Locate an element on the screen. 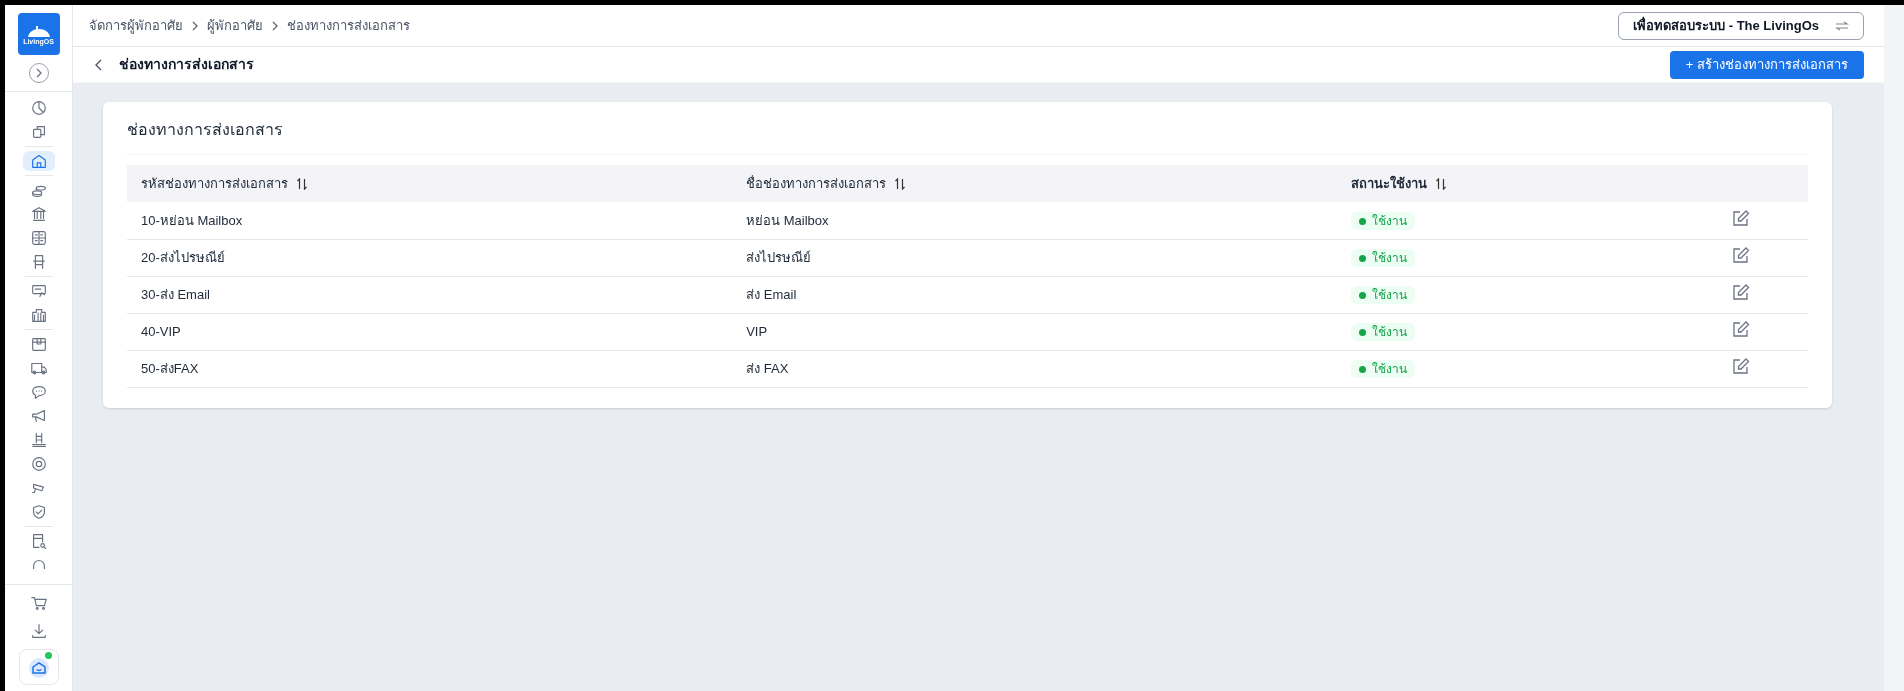 Image resolution: width=1904 pixels, height=691 pixels. building-icon is located at coordinates (38, 315).